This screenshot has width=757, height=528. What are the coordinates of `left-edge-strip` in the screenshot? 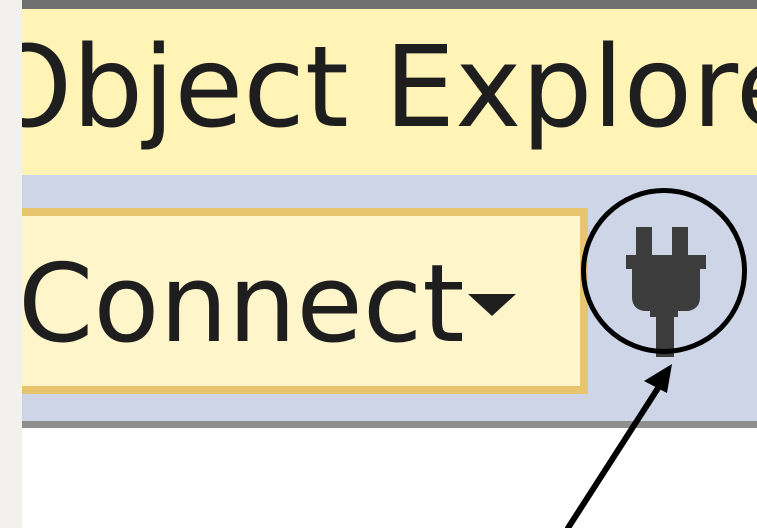 It's located at (11, 264).